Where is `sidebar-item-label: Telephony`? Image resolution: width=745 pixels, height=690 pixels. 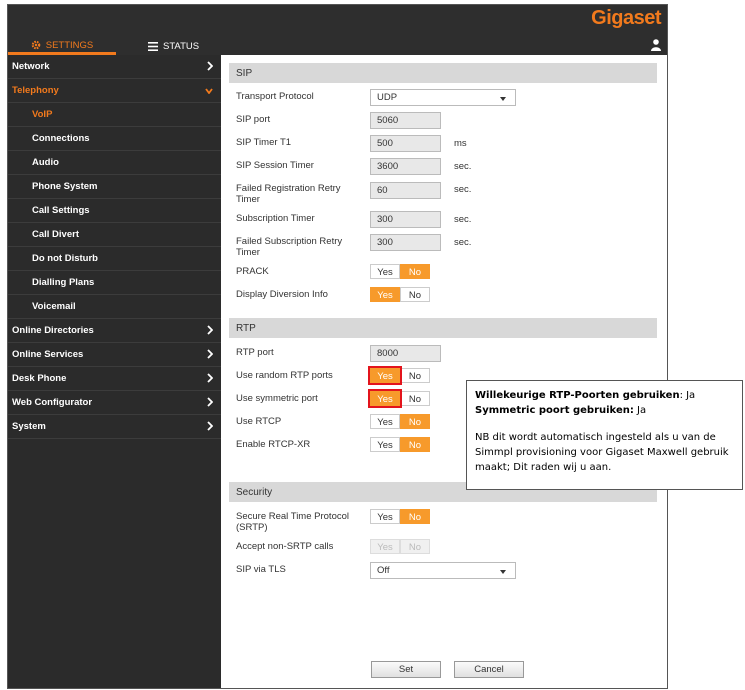 sidebar-item-label: Telephony is located at coordinates (35, 90).